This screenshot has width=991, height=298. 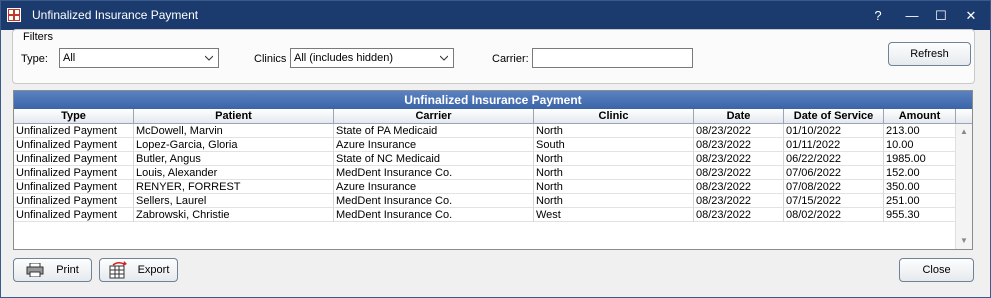 I want to click on table-cell: 1985.00, so click(x=920, y=159).